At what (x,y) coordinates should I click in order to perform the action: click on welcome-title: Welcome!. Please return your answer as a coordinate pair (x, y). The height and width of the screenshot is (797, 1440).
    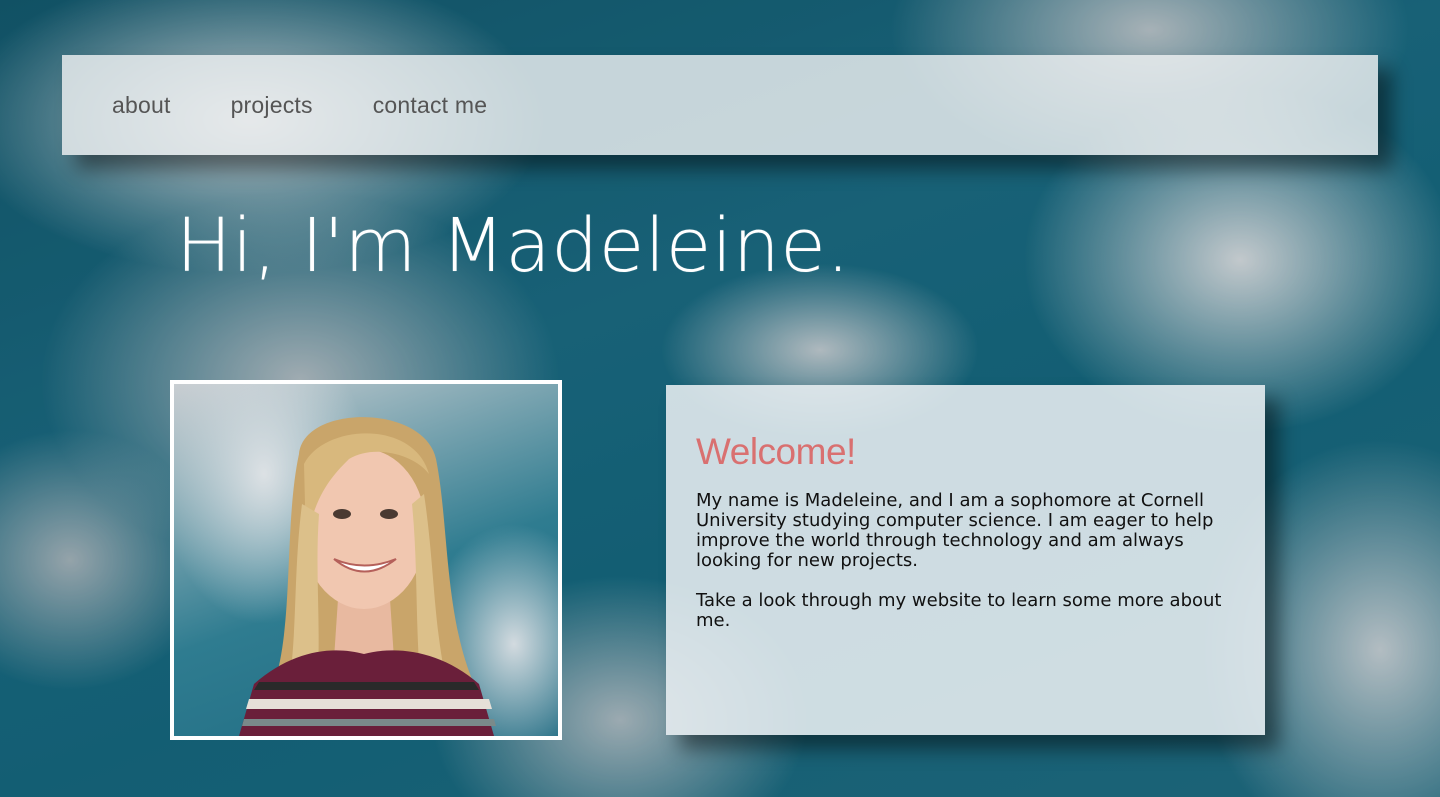
    Looking at the image, I should click on (776, 451).